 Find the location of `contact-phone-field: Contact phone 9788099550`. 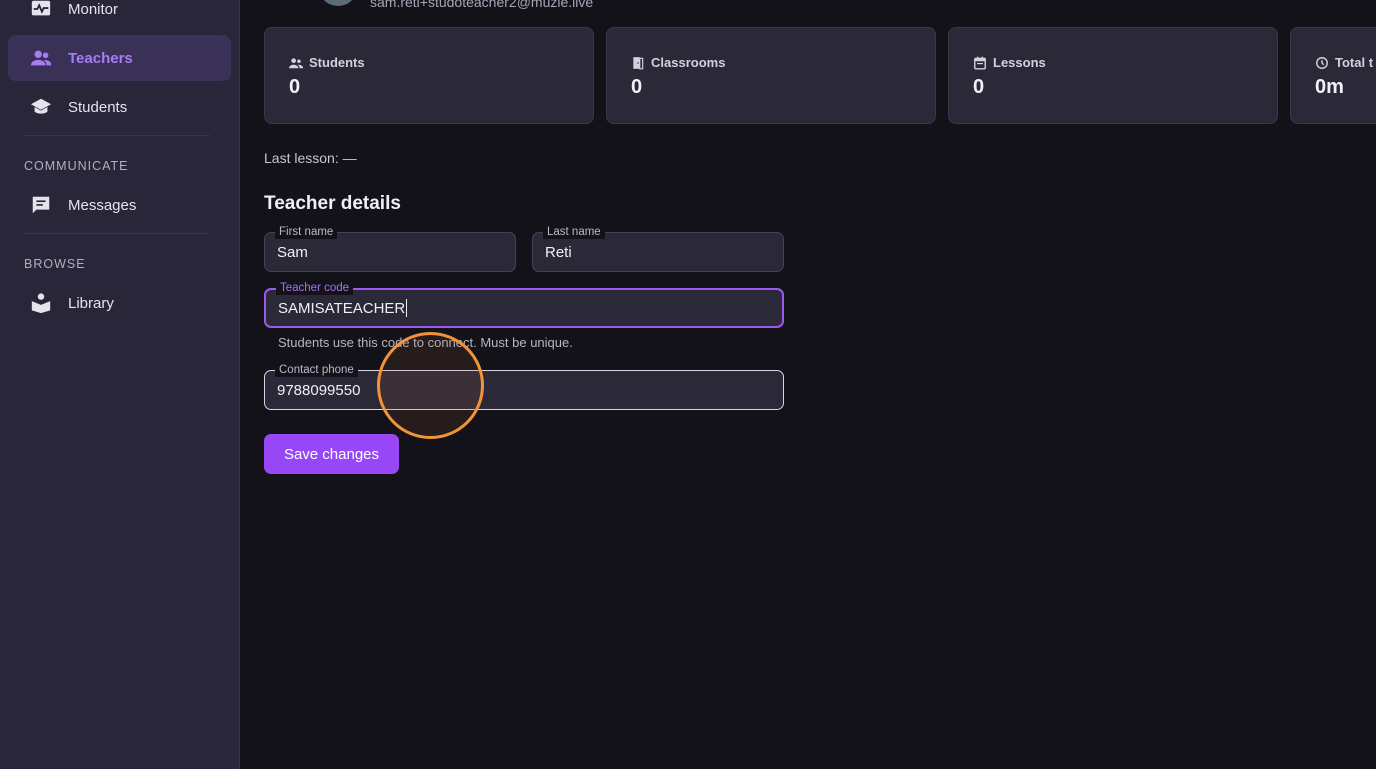

contact-phone-field: Contact phone 9788099550 is located at coordinates (524, 386).